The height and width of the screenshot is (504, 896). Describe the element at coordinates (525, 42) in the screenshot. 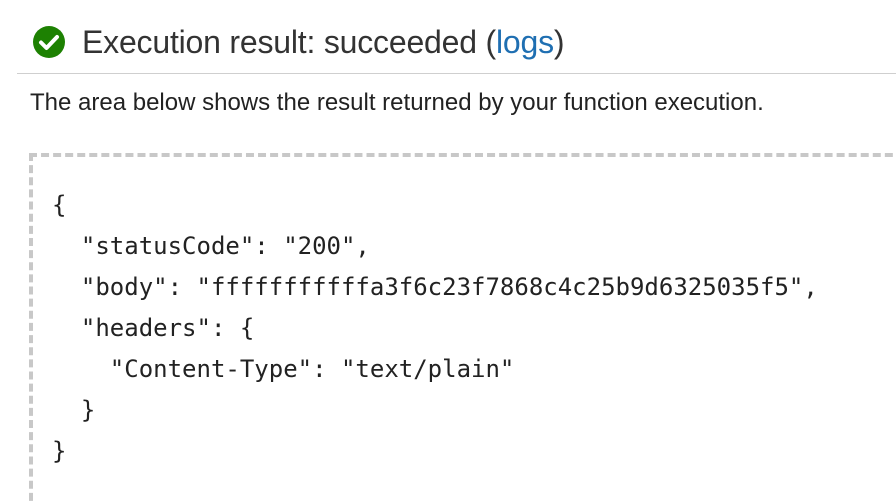

I see `logs-link: logs` at that location.